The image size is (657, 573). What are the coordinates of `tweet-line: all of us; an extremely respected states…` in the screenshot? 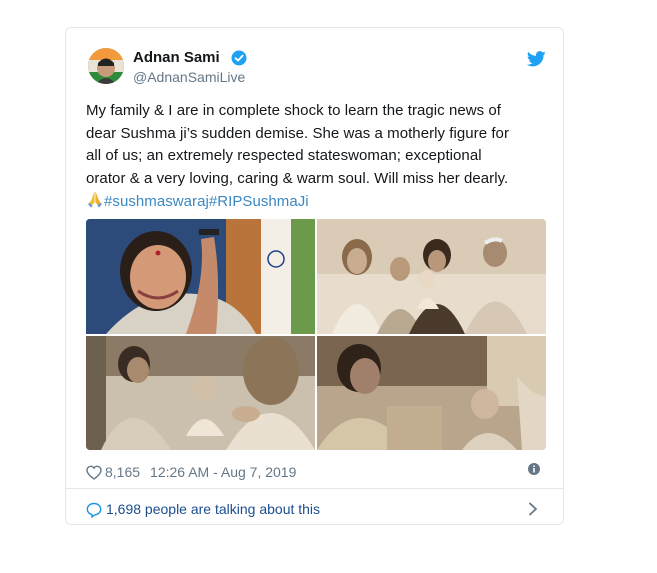 It's located at (284, 156).